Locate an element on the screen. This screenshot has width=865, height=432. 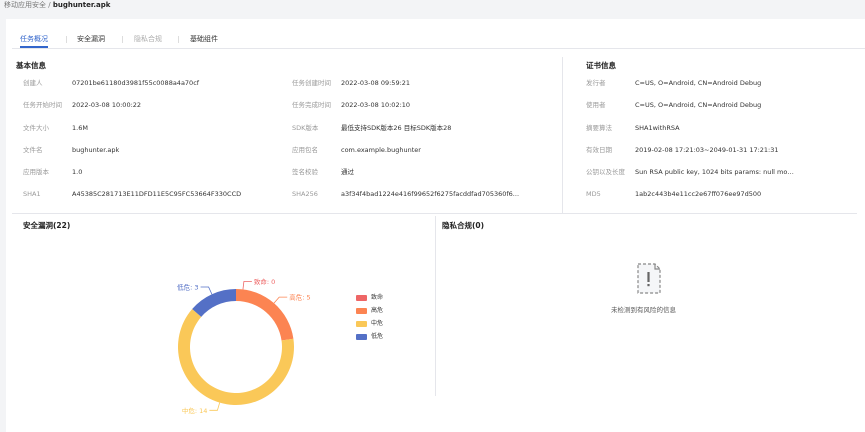
tab-overview: 任务概况 is located at coordinates (34, 40).